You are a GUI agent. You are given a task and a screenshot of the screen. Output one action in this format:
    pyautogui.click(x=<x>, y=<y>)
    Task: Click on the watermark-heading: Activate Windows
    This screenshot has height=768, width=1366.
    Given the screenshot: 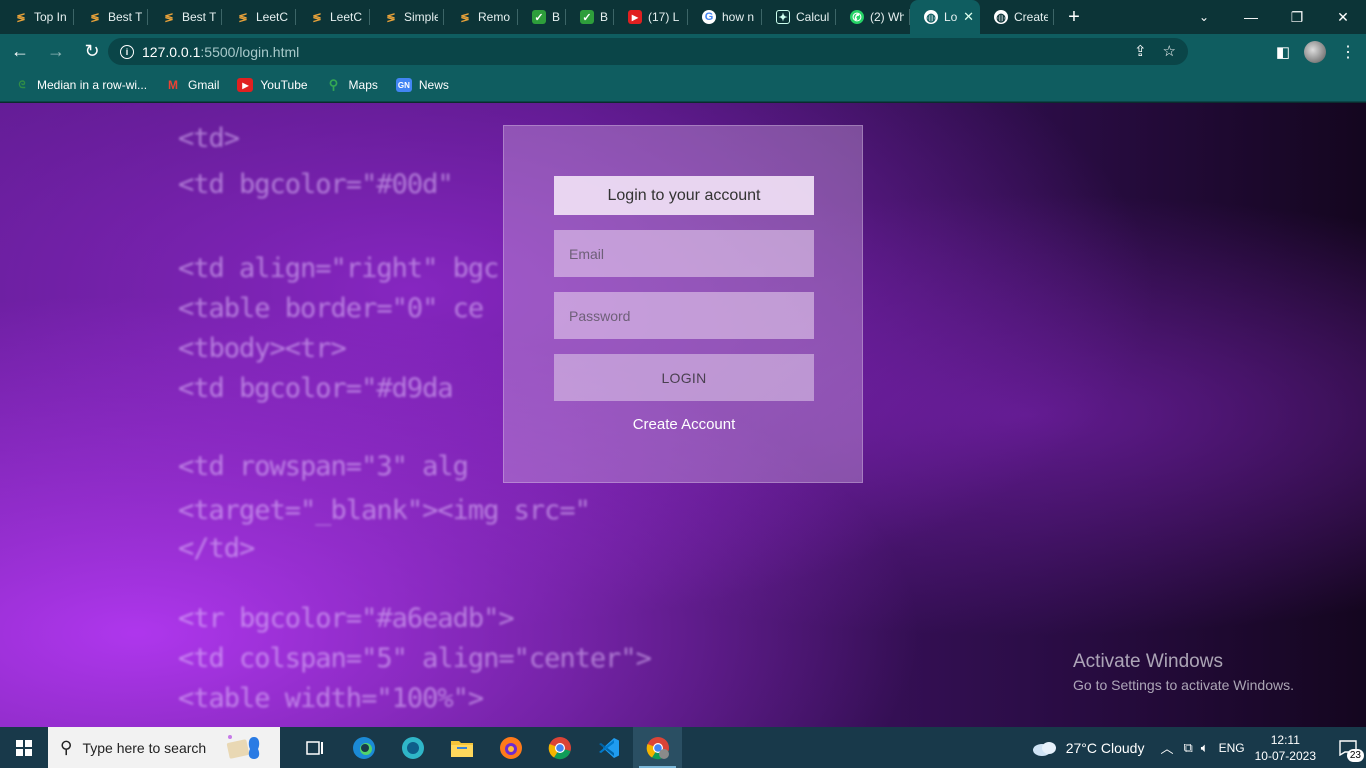 What is the action you would take?
    pyautogui.click(x=1148, y=661)
    